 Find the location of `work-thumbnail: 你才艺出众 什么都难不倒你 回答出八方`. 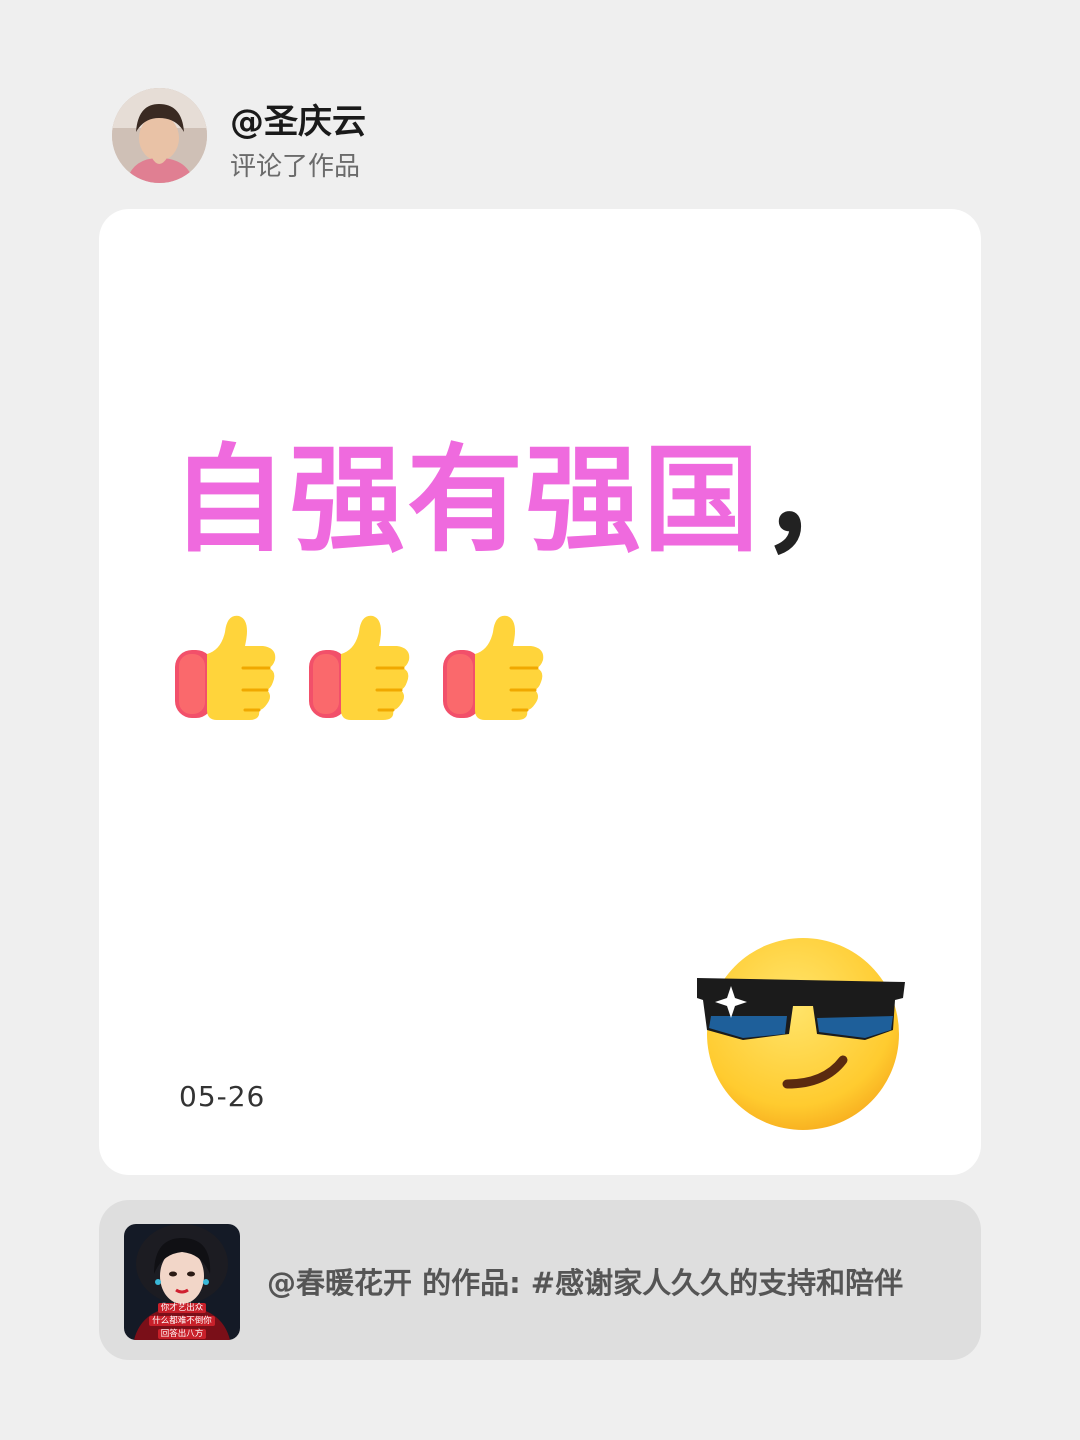

work-thumbnail: 你才艺出众 什么都难不倒你 回答出八方 is located at coordinates (182, 1282).